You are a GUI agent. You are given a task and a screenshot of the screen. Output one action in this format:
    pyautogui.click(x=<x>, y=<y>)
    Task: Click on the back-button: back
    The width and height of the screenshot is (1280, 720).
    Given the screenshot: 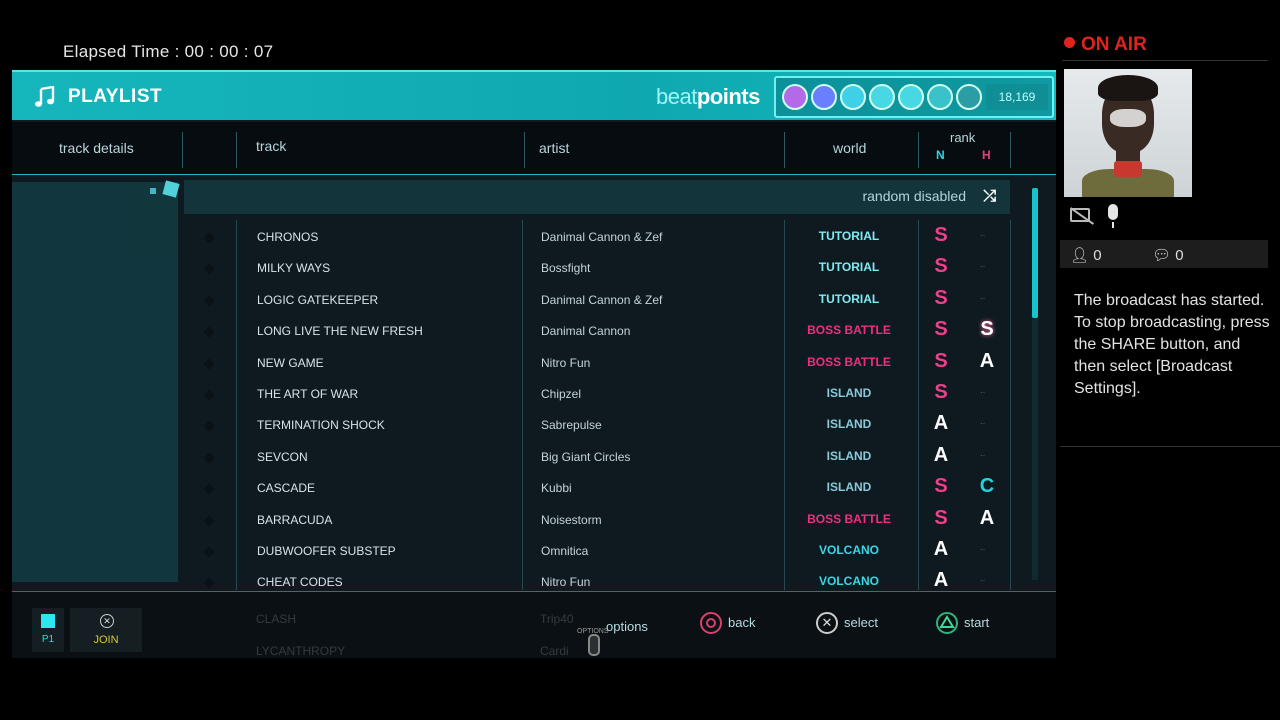 What is the action you would take?
    pyautogui.click(x=735, y=624)
    